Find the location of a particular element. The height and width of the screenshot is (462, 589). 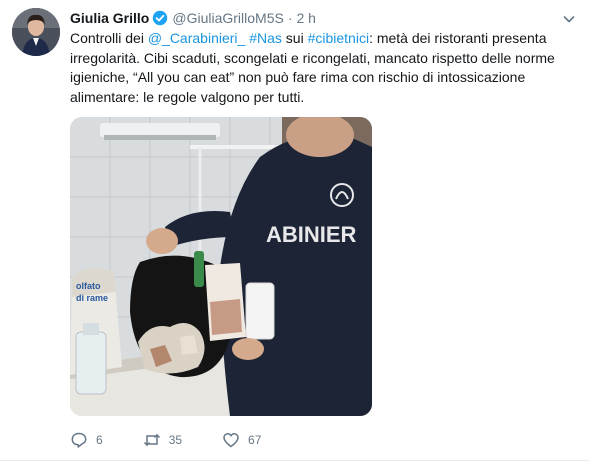

tweet-divider is located at coordinates (294, 460).